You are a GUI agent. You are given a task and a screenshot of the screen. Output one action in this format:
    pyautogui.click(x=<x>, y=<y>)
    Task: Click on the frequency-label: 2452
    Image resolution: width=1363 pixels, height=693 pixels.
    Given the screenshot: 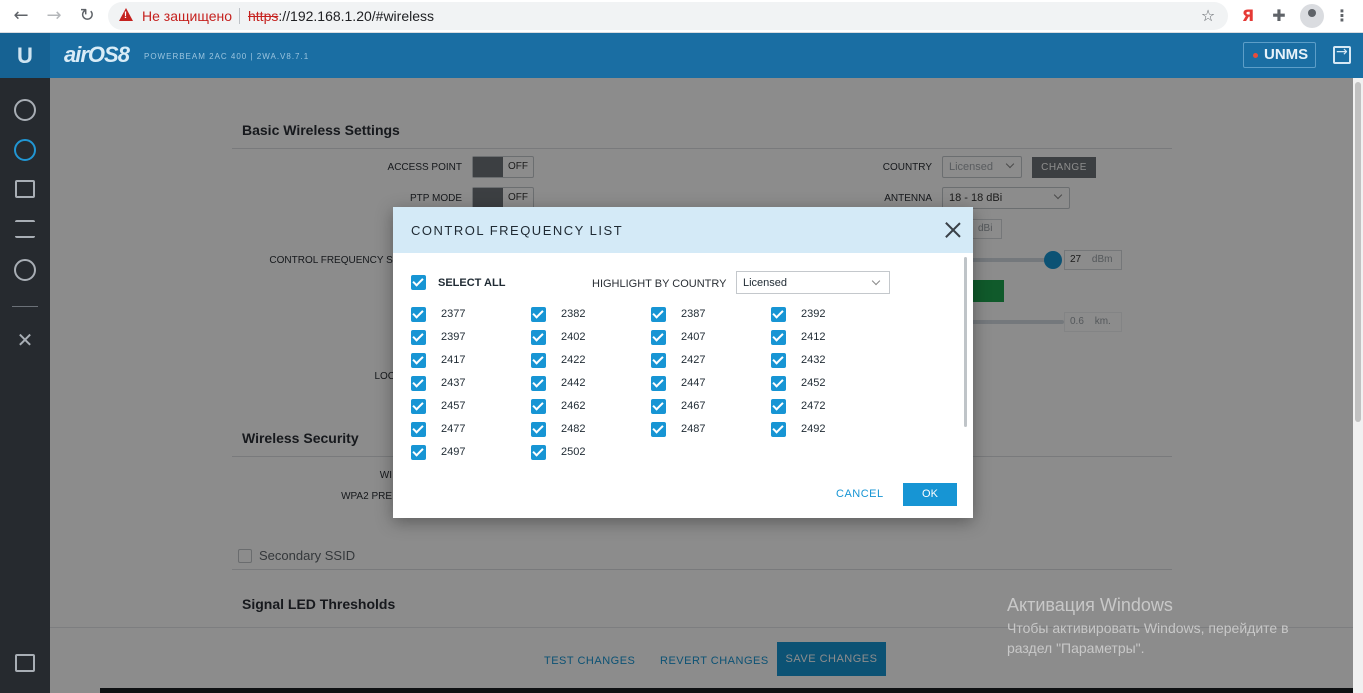 What is the action you would take?
    pyautogui.click(x=813, y=383)
    